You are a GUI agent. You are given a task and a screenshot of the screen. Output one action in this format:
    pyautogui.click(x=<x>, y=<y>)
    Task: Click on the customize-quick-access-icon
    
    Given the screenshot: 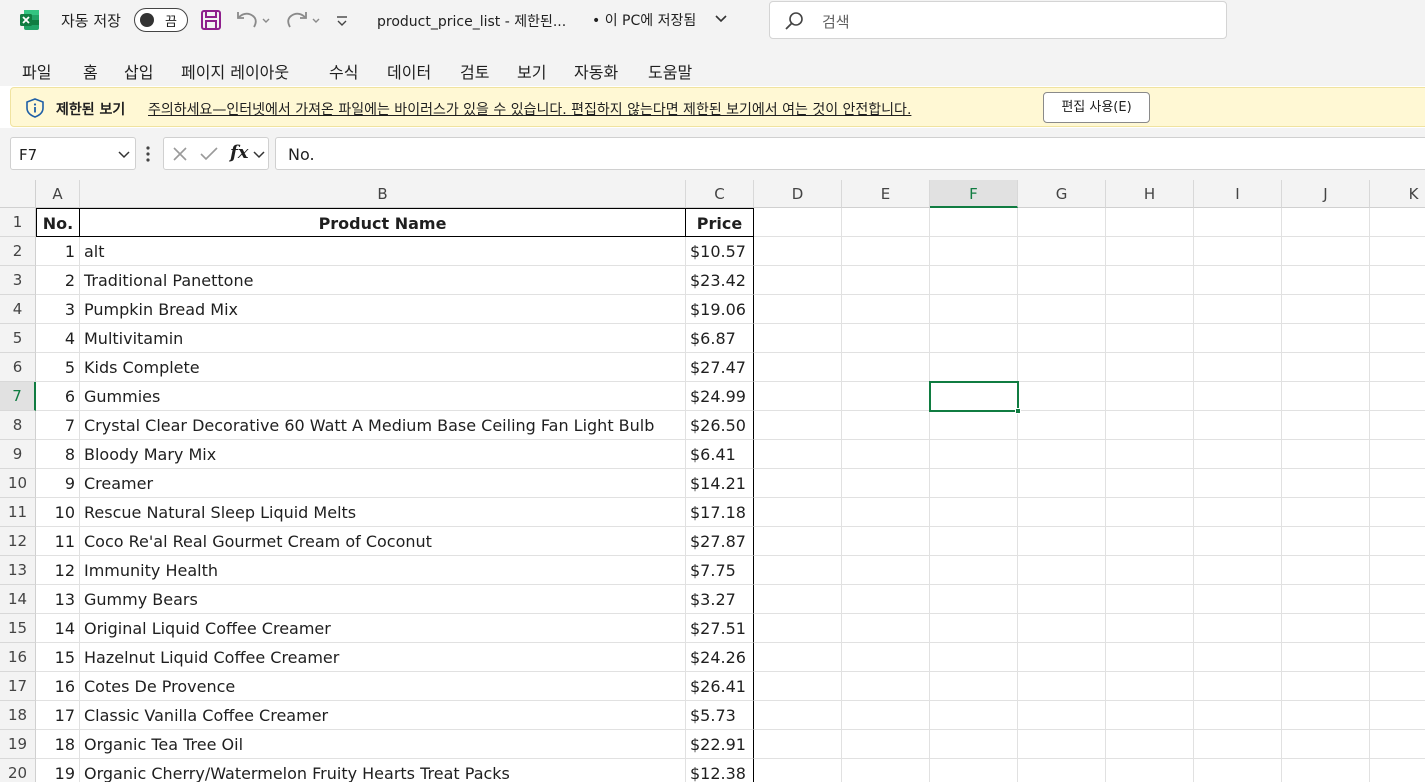 What is the action you would take?
    pyautogui.click(x=342, y=20)
    